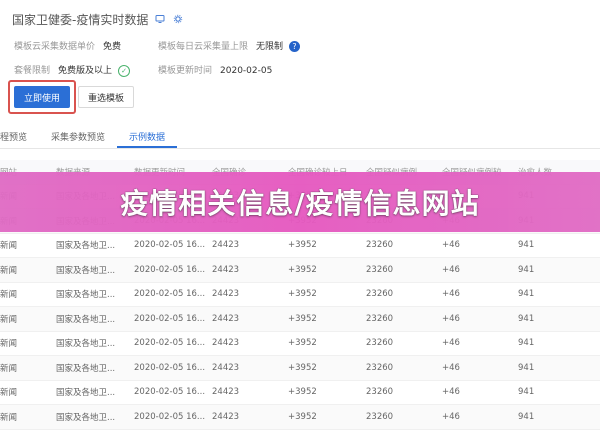  What do you see at coordinates (78, 138) in the screenshot?
I see `tab-params: 采集参数预览` at bounding box center [78, 138].